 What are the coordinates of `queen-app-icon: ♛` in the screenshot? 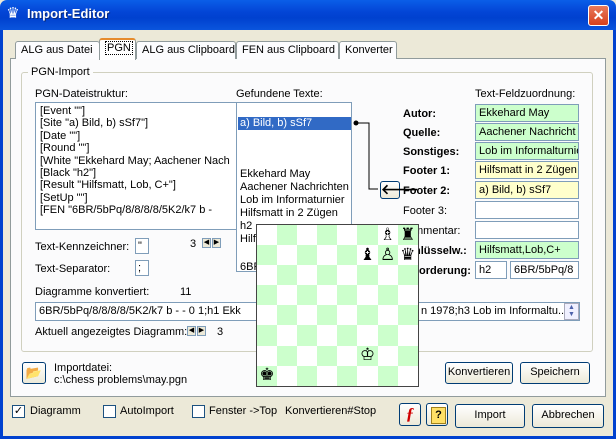 It's located at (13, 13).